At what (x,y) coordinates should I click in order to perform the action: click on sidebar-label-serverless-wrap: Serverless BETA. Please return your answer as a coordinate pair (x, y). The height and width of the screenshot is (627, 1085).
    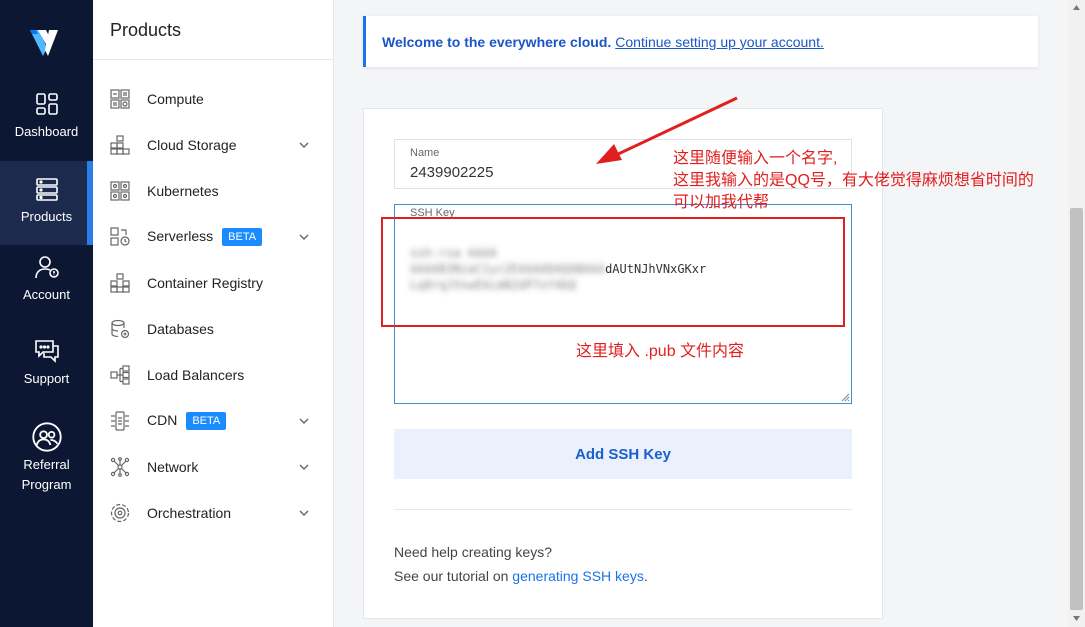
    Looking at the image, I should click on (205, 237).